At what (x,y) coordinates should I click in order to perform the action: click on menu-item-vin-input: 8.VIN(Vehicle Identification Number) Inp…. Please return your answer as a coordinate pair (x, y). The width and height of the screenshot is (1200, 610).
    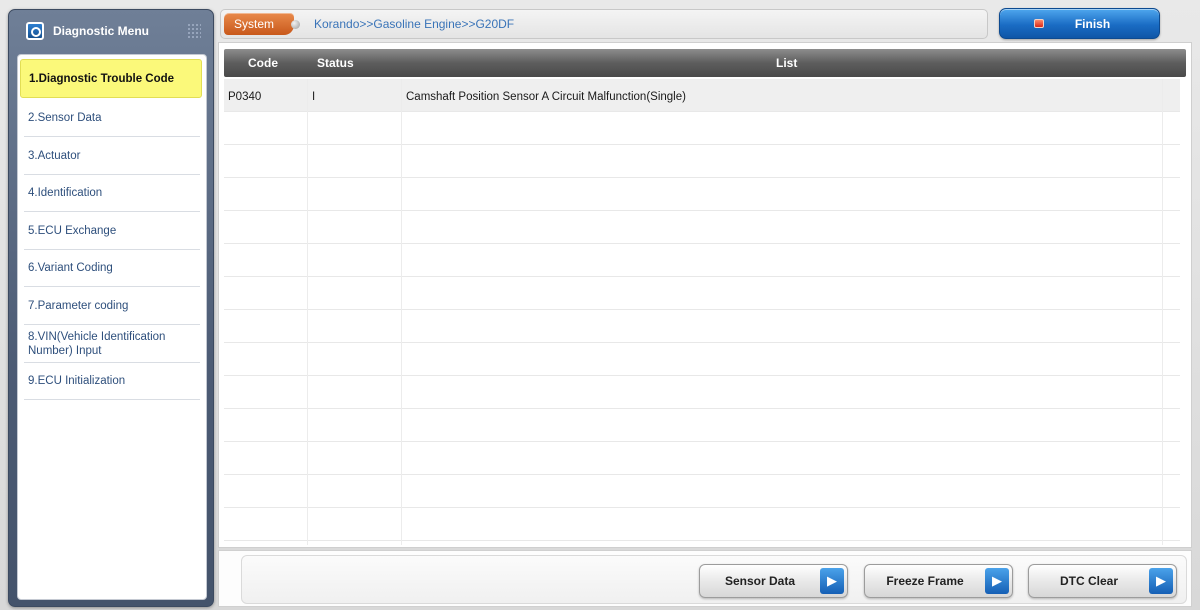
    Looking at the image, I should click on (112, 344).